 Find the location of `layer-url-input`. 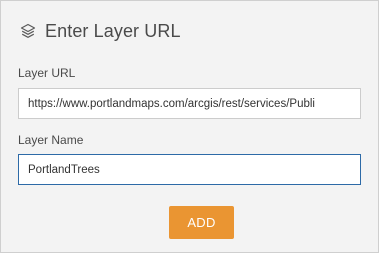

layer-url-input is located at coordinates (189, 103).